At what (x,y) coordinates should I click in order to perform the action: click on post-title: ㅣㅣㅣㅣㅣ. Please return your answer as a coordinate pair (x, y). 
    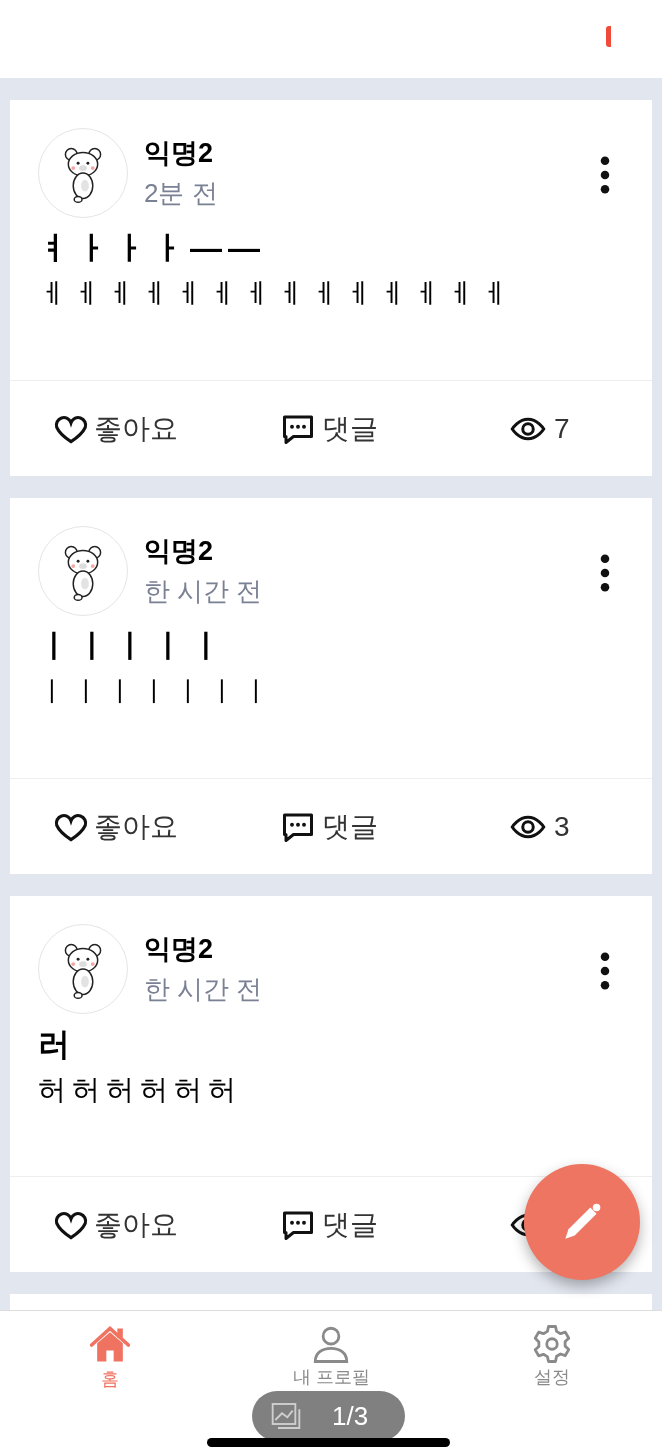
    Looking at the image, I should click on (133, 646).